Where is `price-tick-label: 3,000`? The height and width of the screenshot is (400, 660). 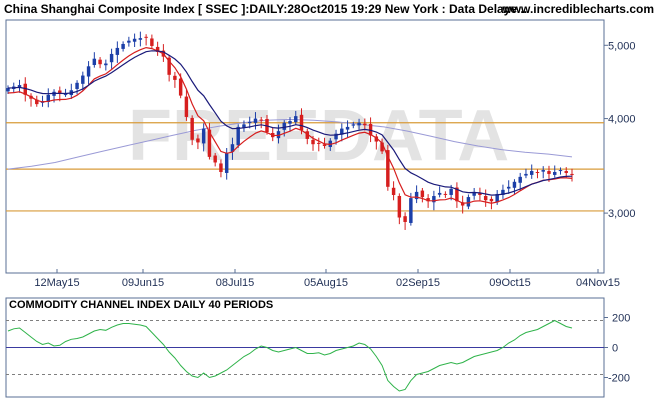
price-tick-label: 3,000 is located at coordinates (622, 214).